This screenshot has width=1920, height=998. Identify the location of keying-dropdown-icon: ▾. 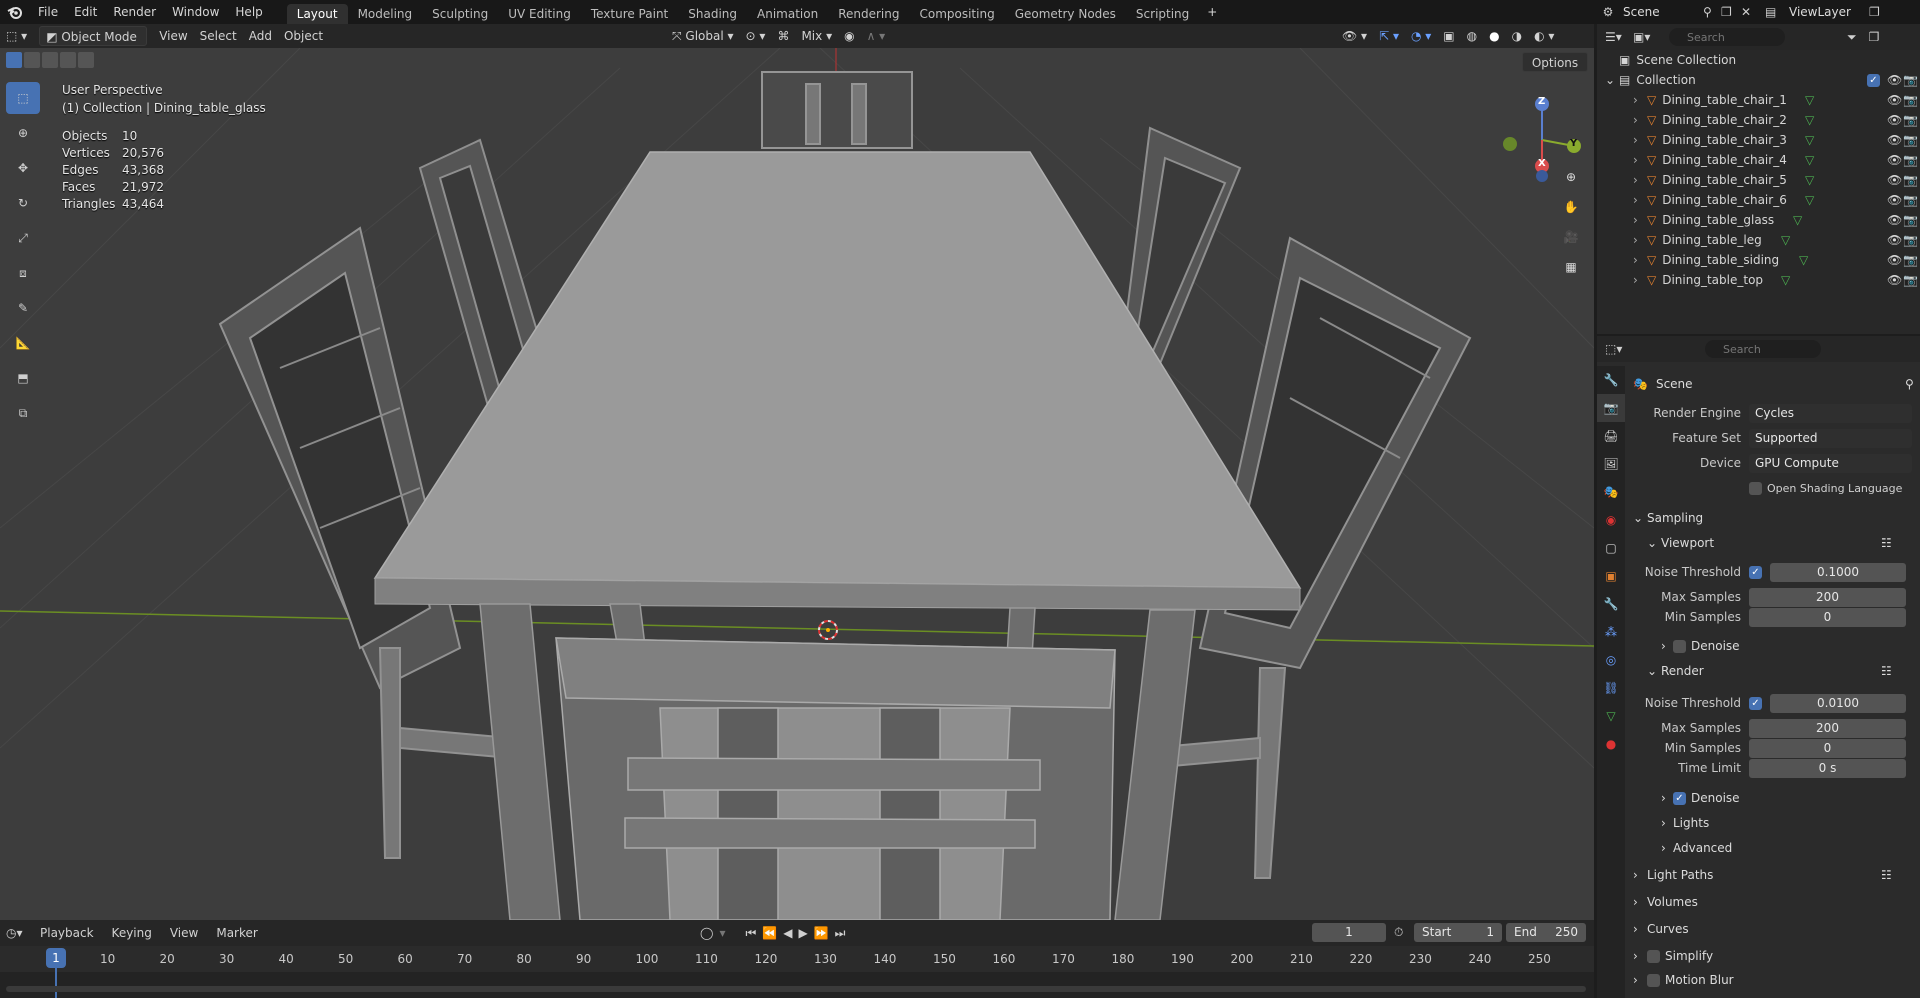
(722, 933).